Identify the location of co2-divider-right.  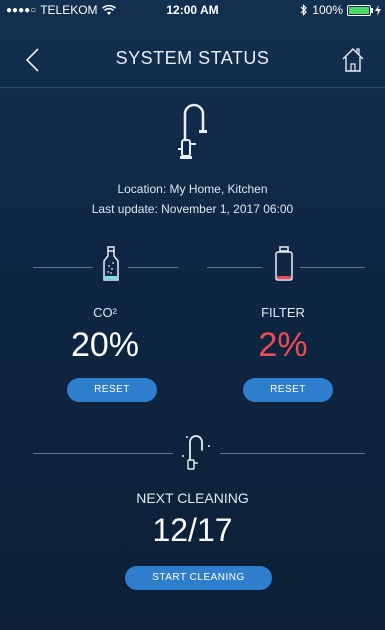
(153, 267).